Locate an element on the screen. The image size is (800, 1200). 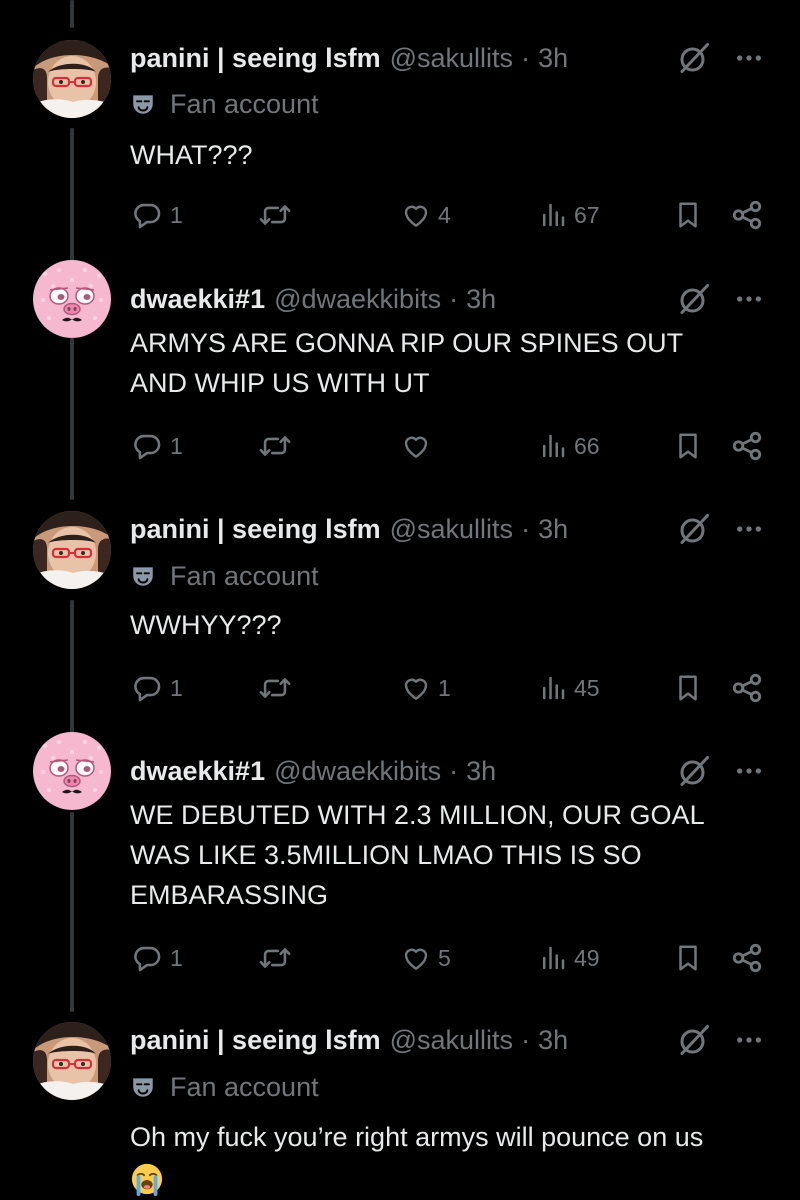
handle: @sakullits is located at coordinates (451, 1040).